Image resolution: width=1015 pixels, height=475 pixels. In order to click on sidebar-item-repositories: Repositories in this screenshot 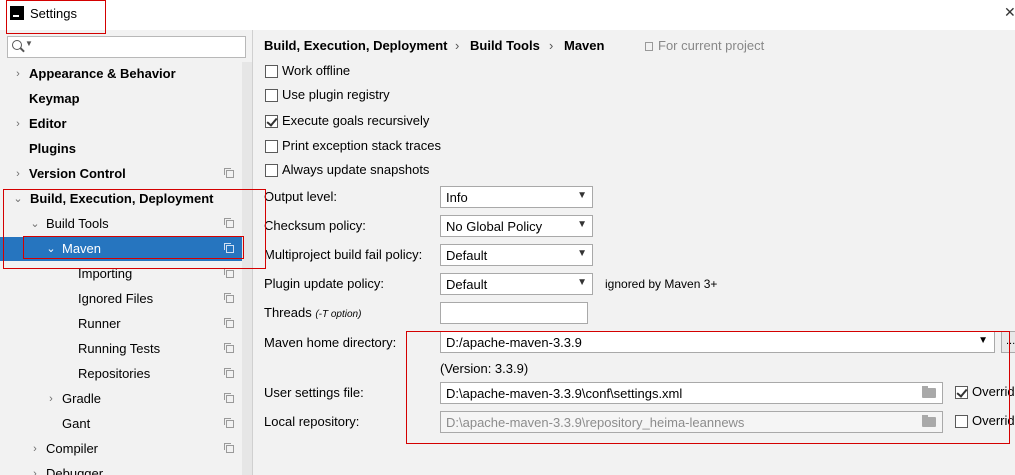, I will do `click(121, 374)`.